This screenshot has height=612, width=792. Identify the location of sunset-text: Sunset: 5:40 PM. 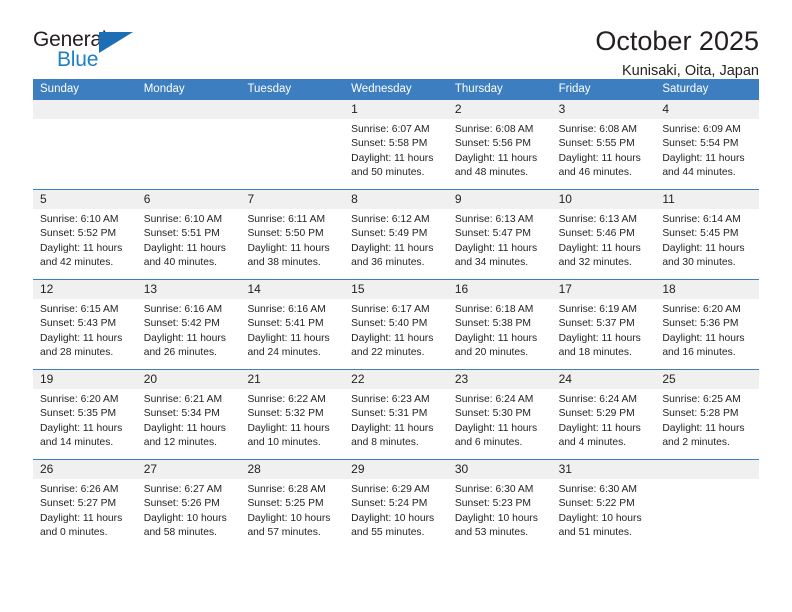
(389, 324).